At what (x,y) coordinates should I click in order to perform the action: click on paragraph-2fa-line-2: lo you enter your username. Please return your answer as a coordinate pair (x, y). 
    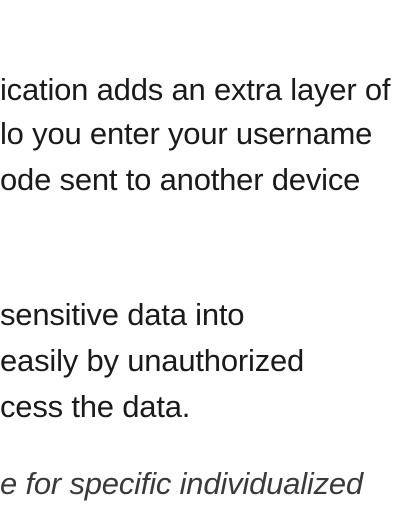
    Looking at the image, I should click on (186, 133).